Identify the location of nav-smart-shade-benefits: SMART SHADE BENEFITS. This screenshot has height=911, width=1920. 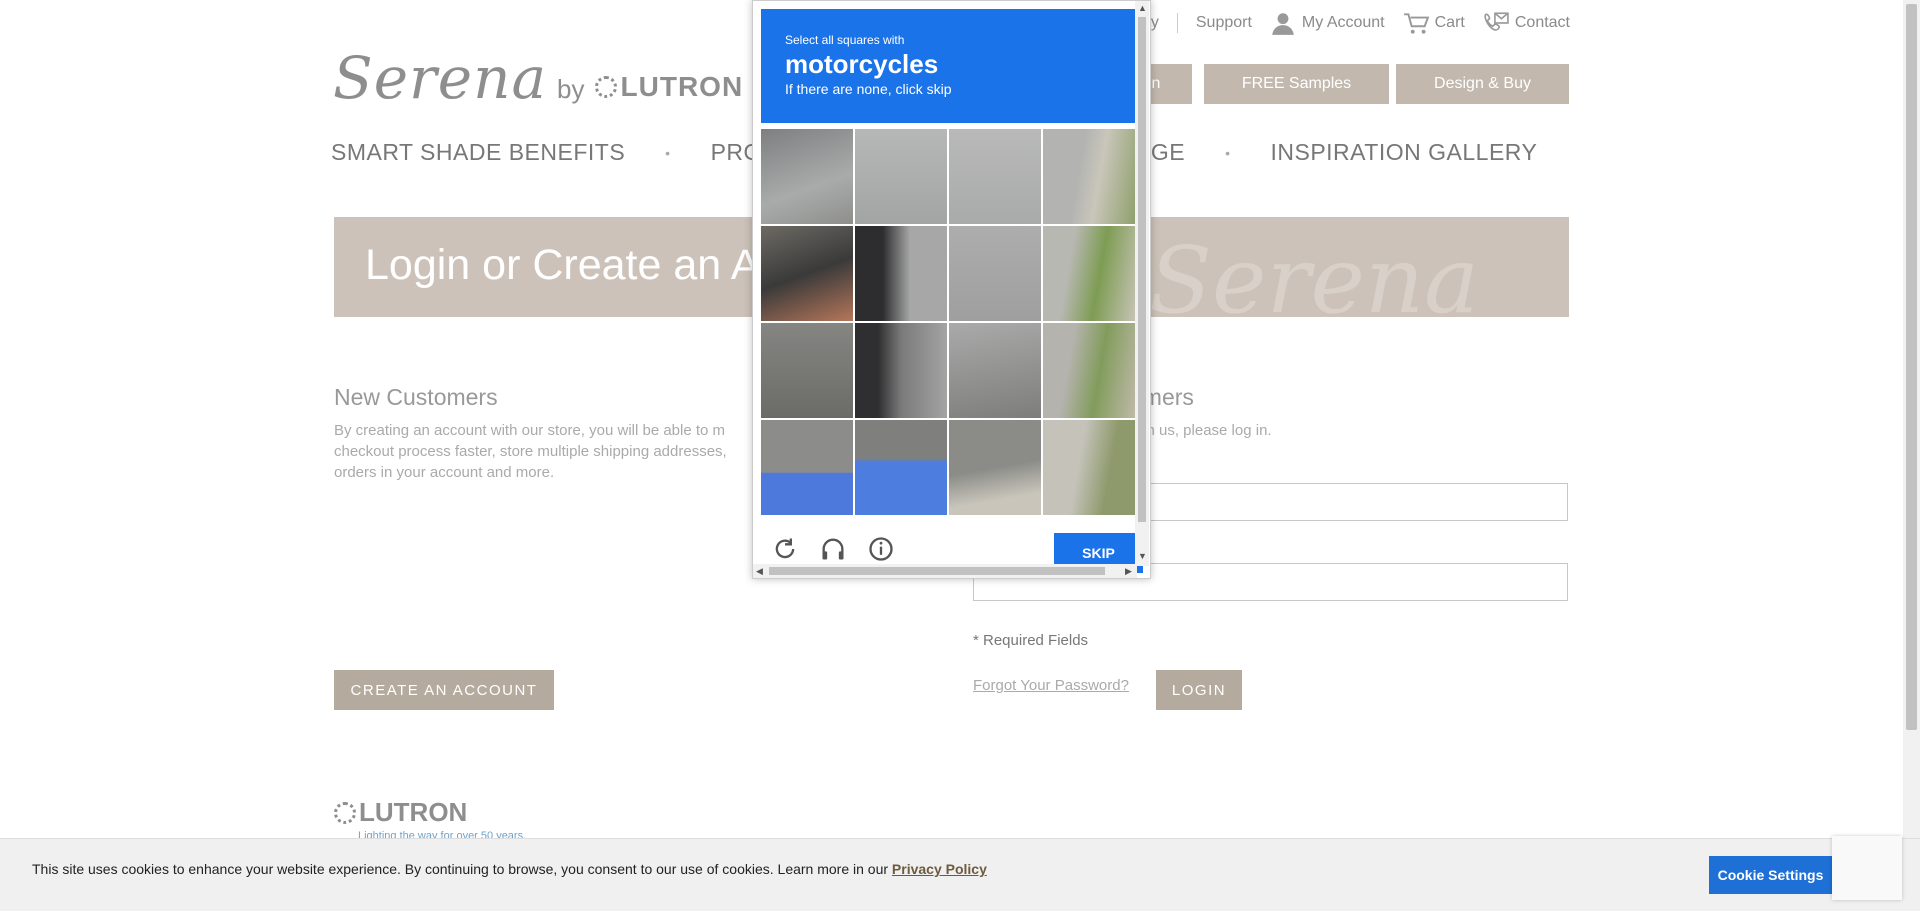
(478, 152).